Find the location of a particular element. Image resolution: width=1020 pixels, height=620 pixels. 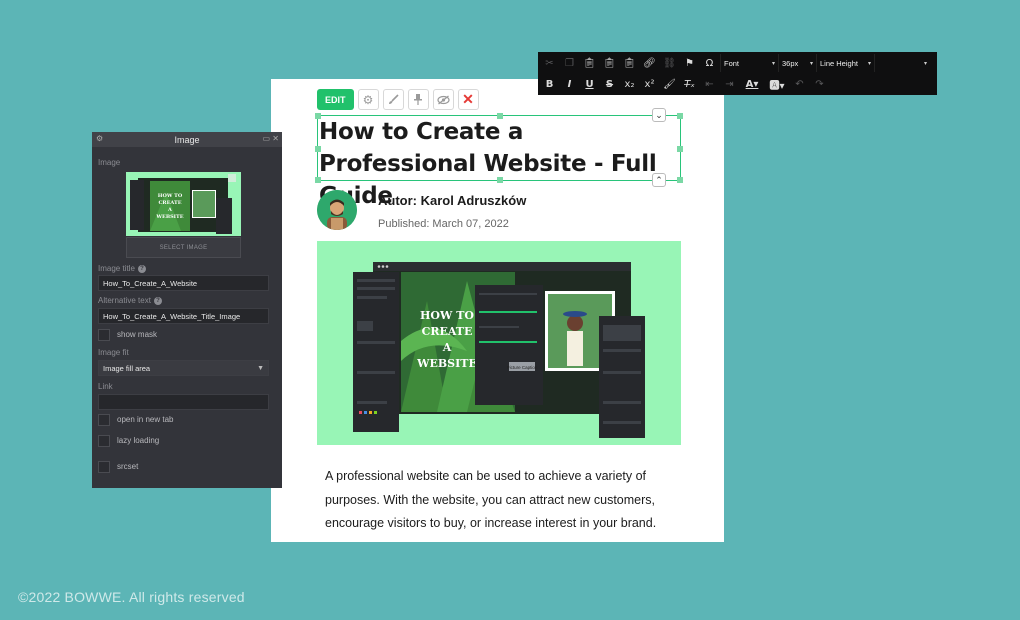

undo-icon: ↶ is located at coordinates (799, 84).